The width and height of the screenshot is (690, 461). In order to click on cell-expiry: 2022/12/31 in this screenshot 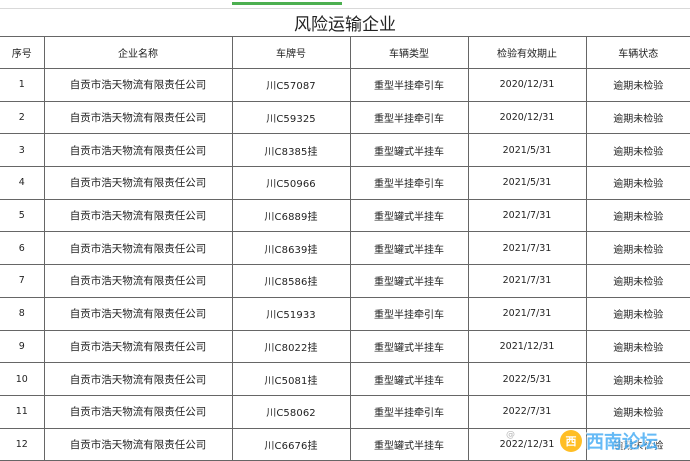, I will do `click(527, 444)`.